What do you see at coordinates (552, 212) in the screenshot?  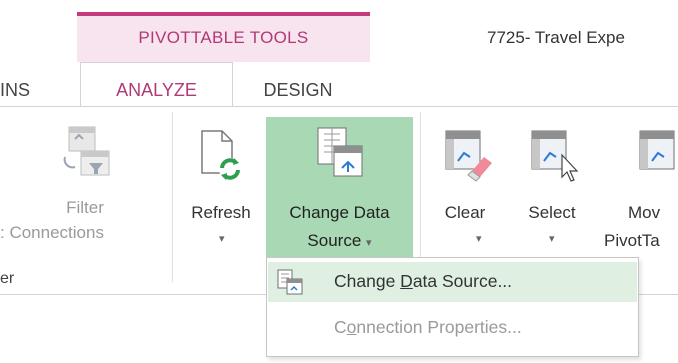 I see `select-label: Select` at bounding box center [552, 212].